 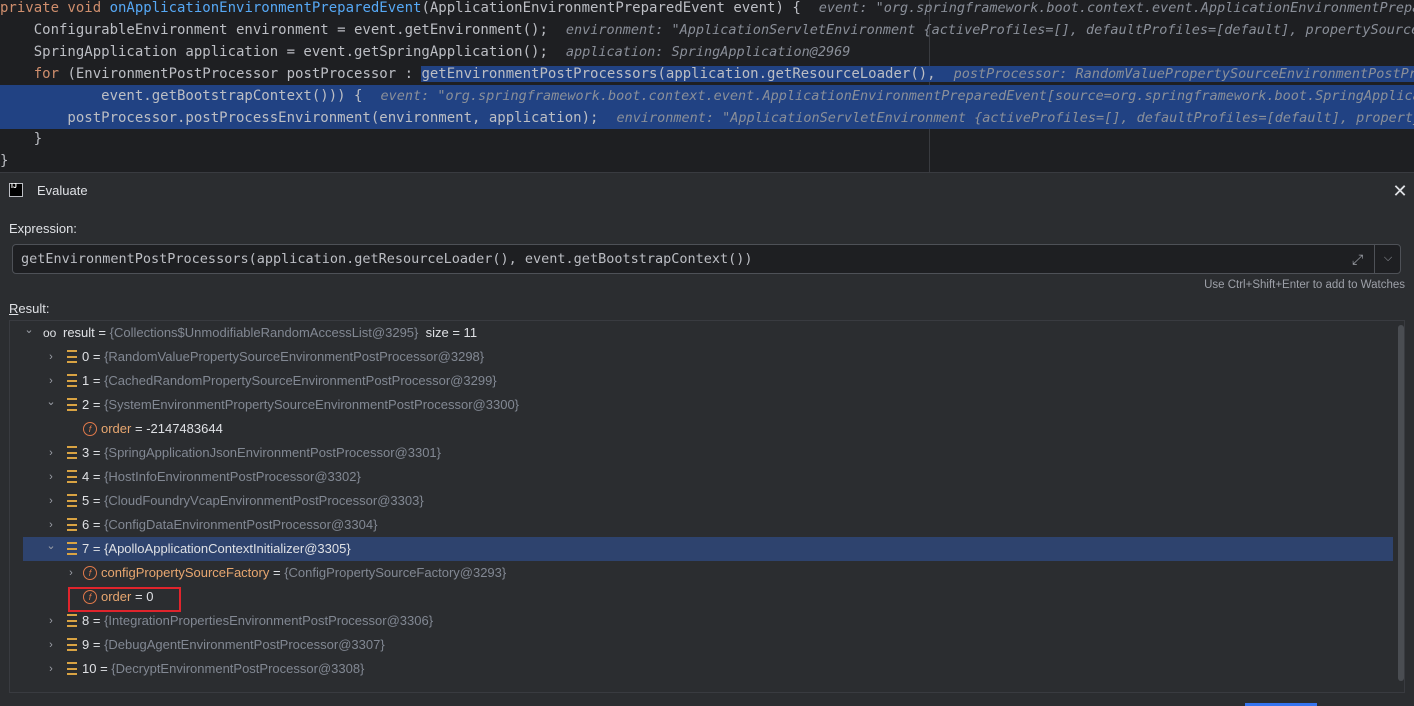 I want to click on variable-value: {HostInfoEnvironmentPostProcessor@3302}, so click(x=232, y=476).